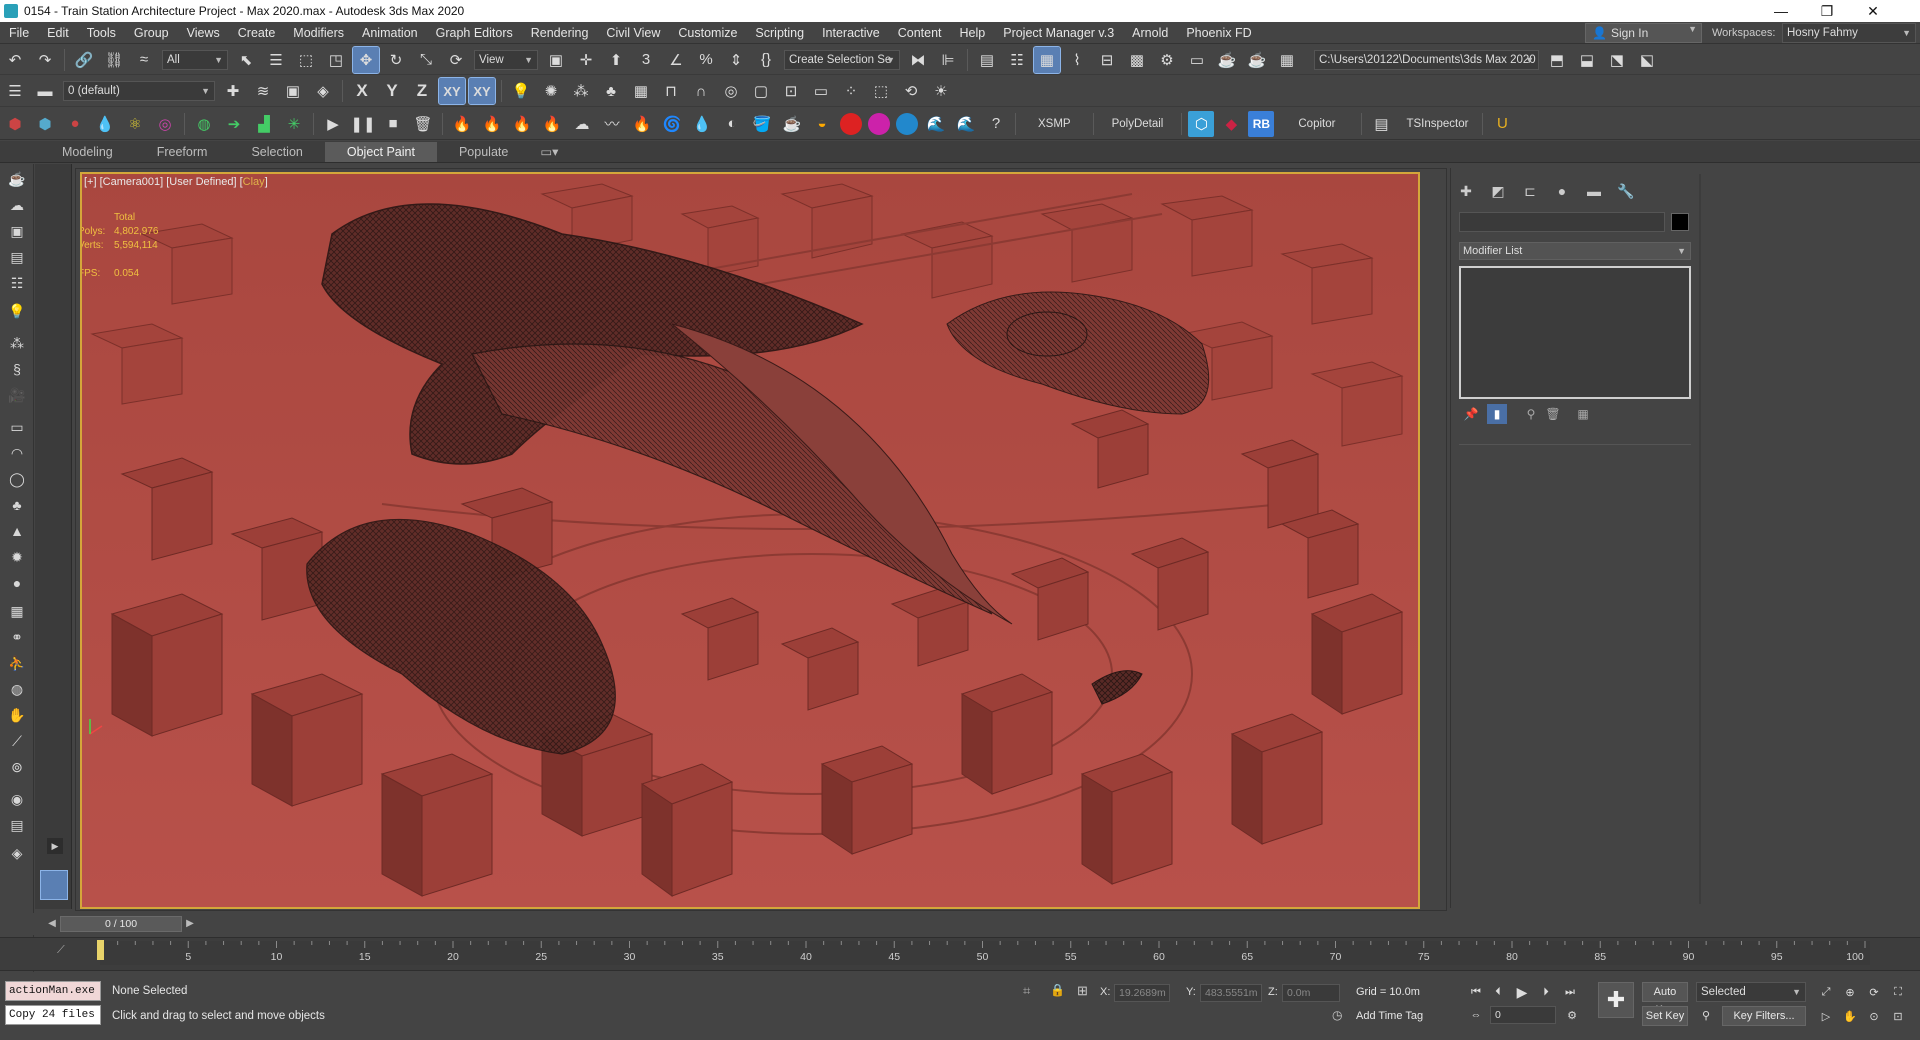  I want to click on render-grid-icon: ▦, so click(1287, 60).